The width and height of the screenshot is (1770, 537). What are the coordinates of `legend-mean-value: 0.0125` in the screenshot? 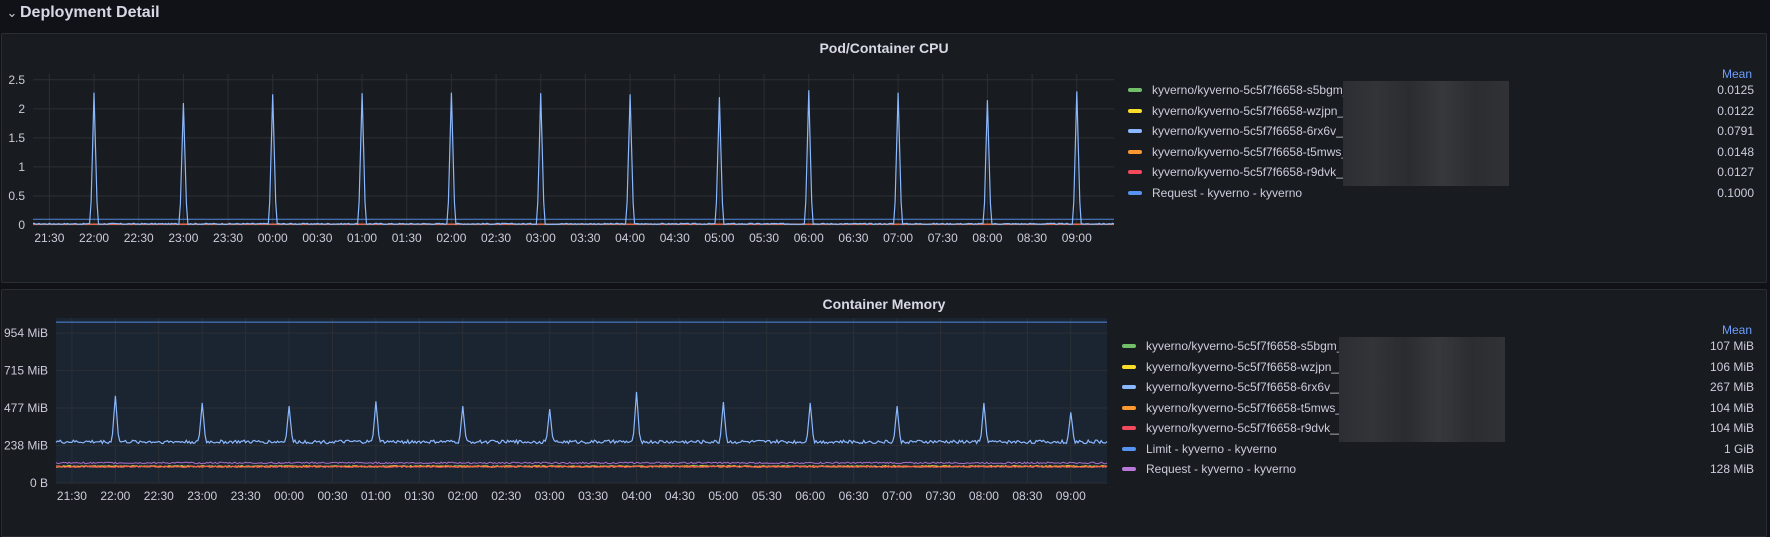 It's located at (1735, 90).